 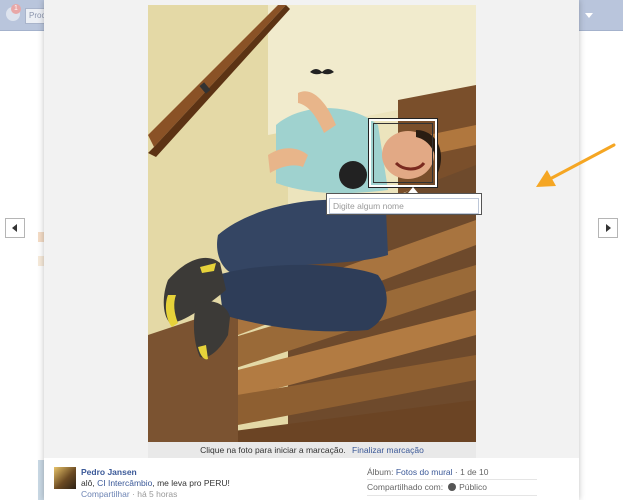 I want to click on post-time: · há 5 horas, so click(x=155, y=494).